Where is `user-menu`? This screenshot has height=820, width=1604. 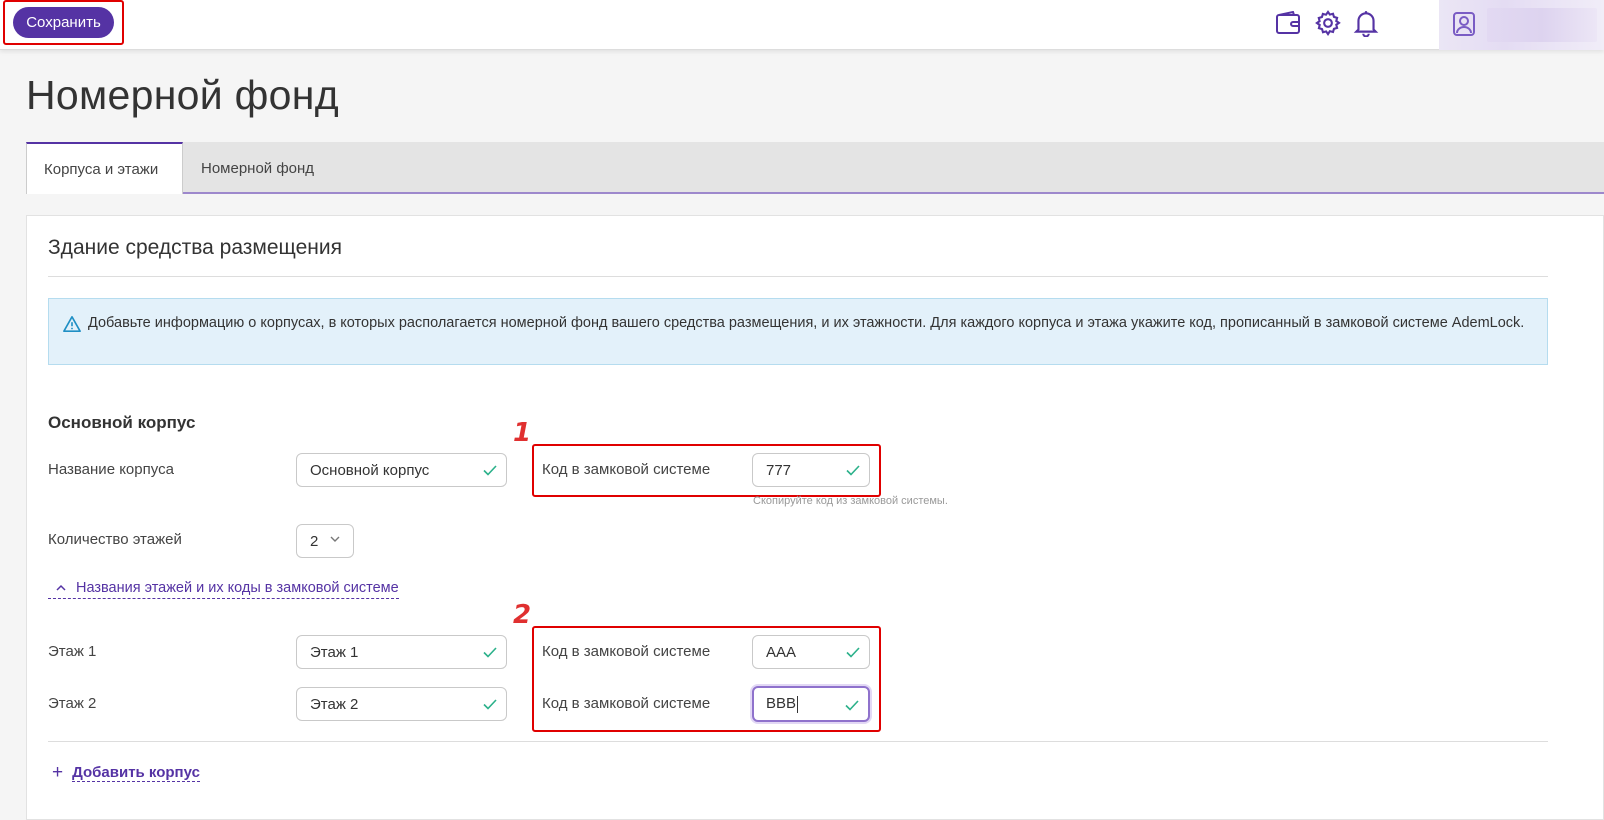 user-menu is located at coordinates (1521, 25).